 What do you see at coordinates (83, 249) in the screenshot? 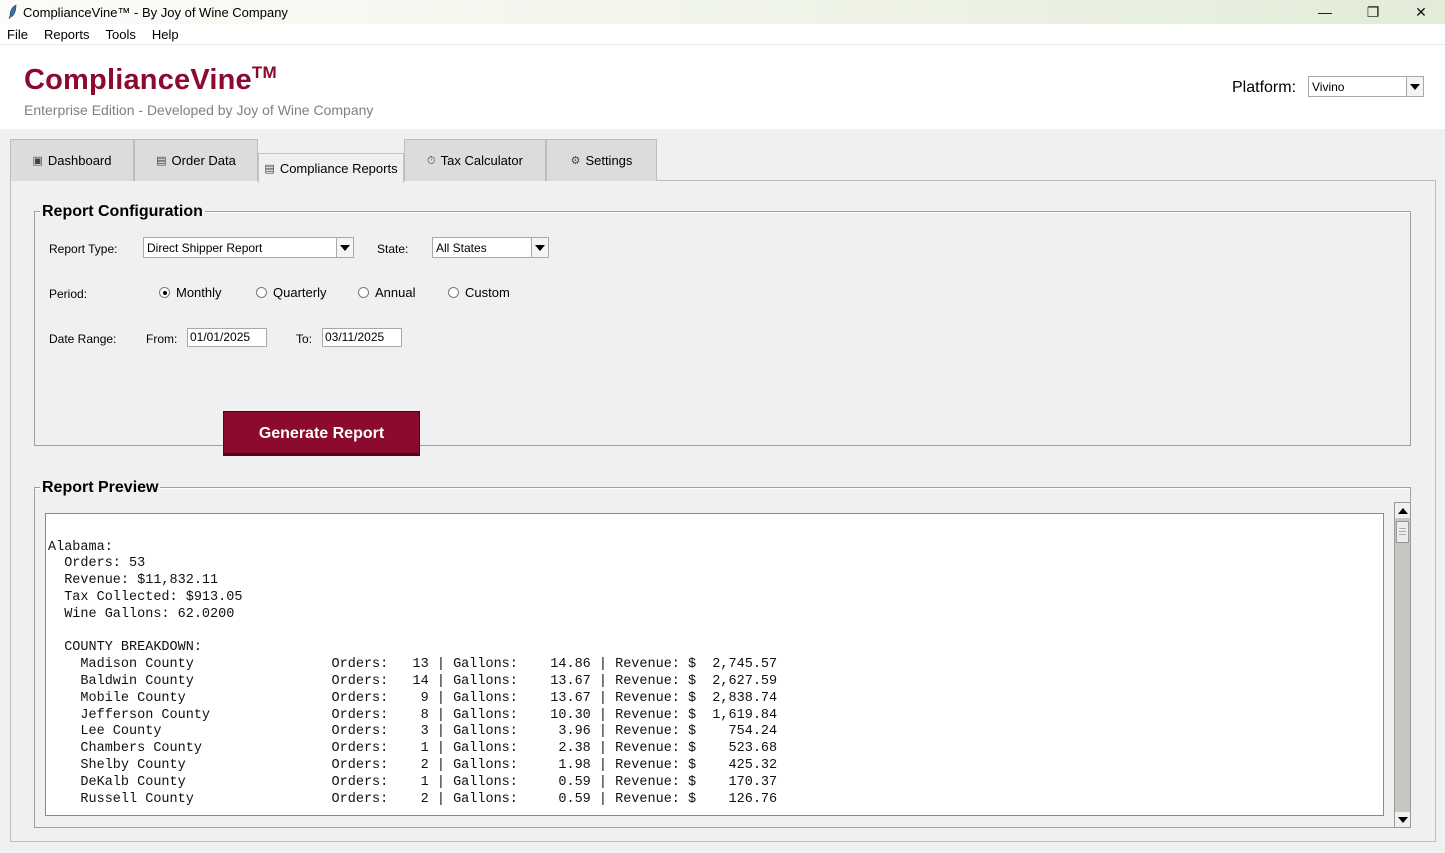
I see `report-type-label: Report Type:` at bounding box center [83, 249].